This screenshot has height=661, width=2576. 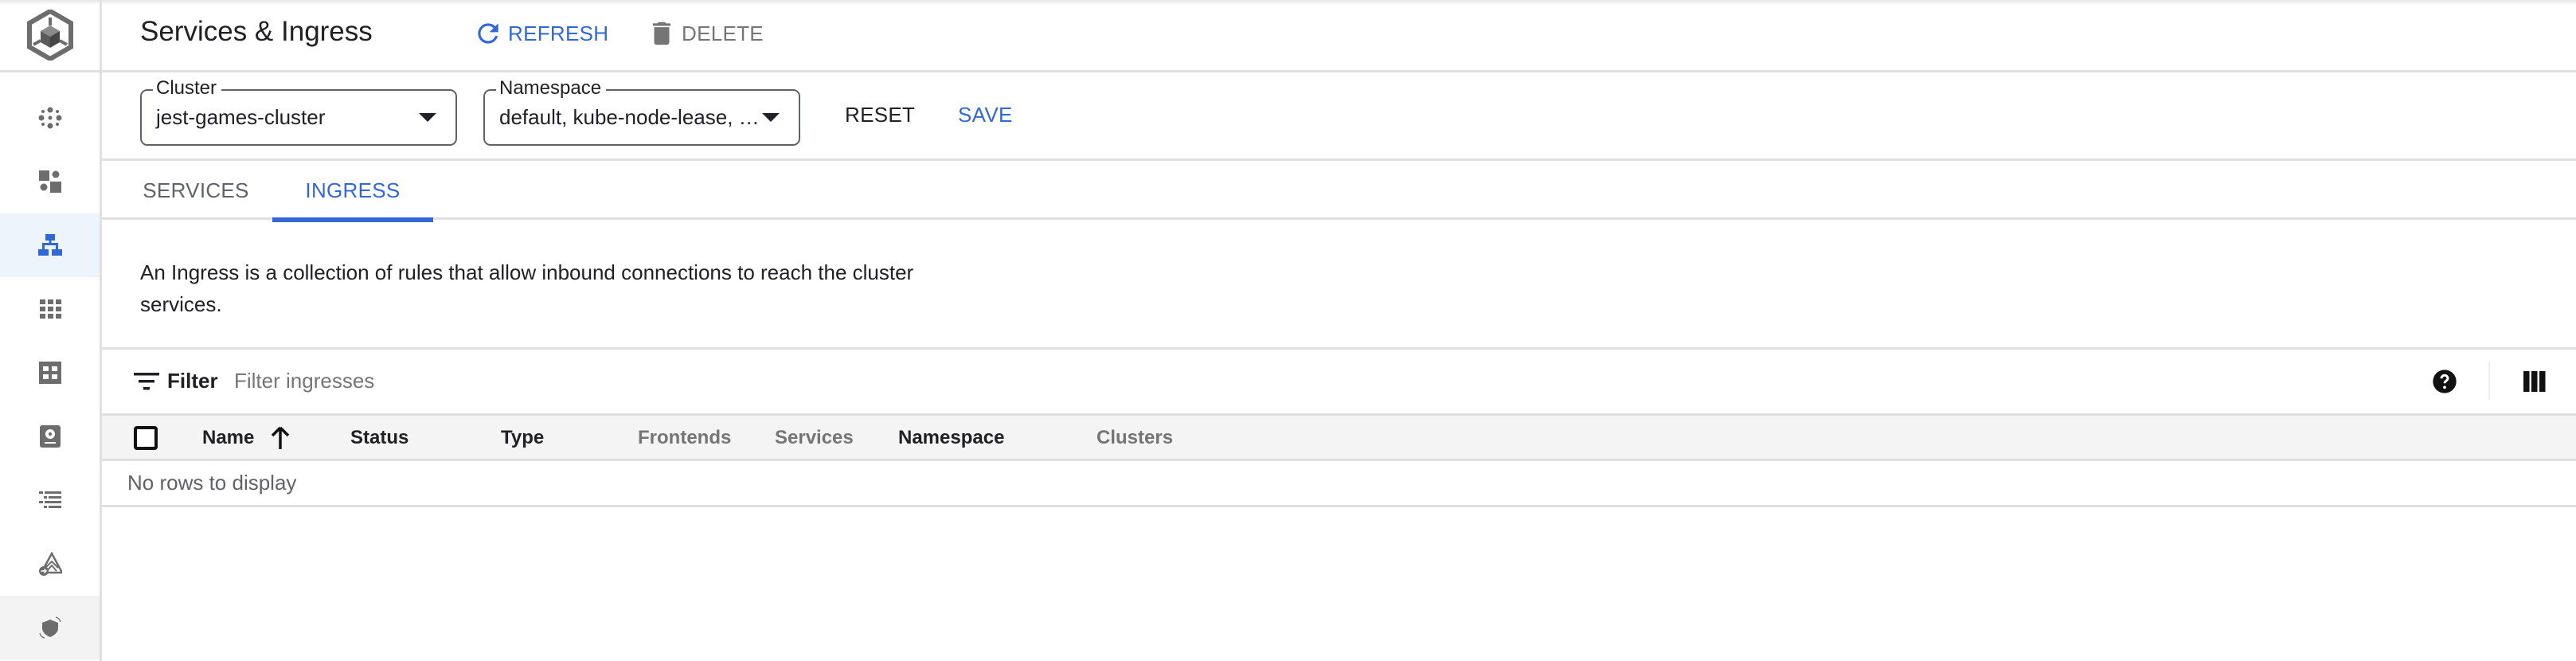 What do you see at coordinates (685, 437) in the screenshot?
I see `column-header-frontends: Frontends` at bounding box center [685, 437].